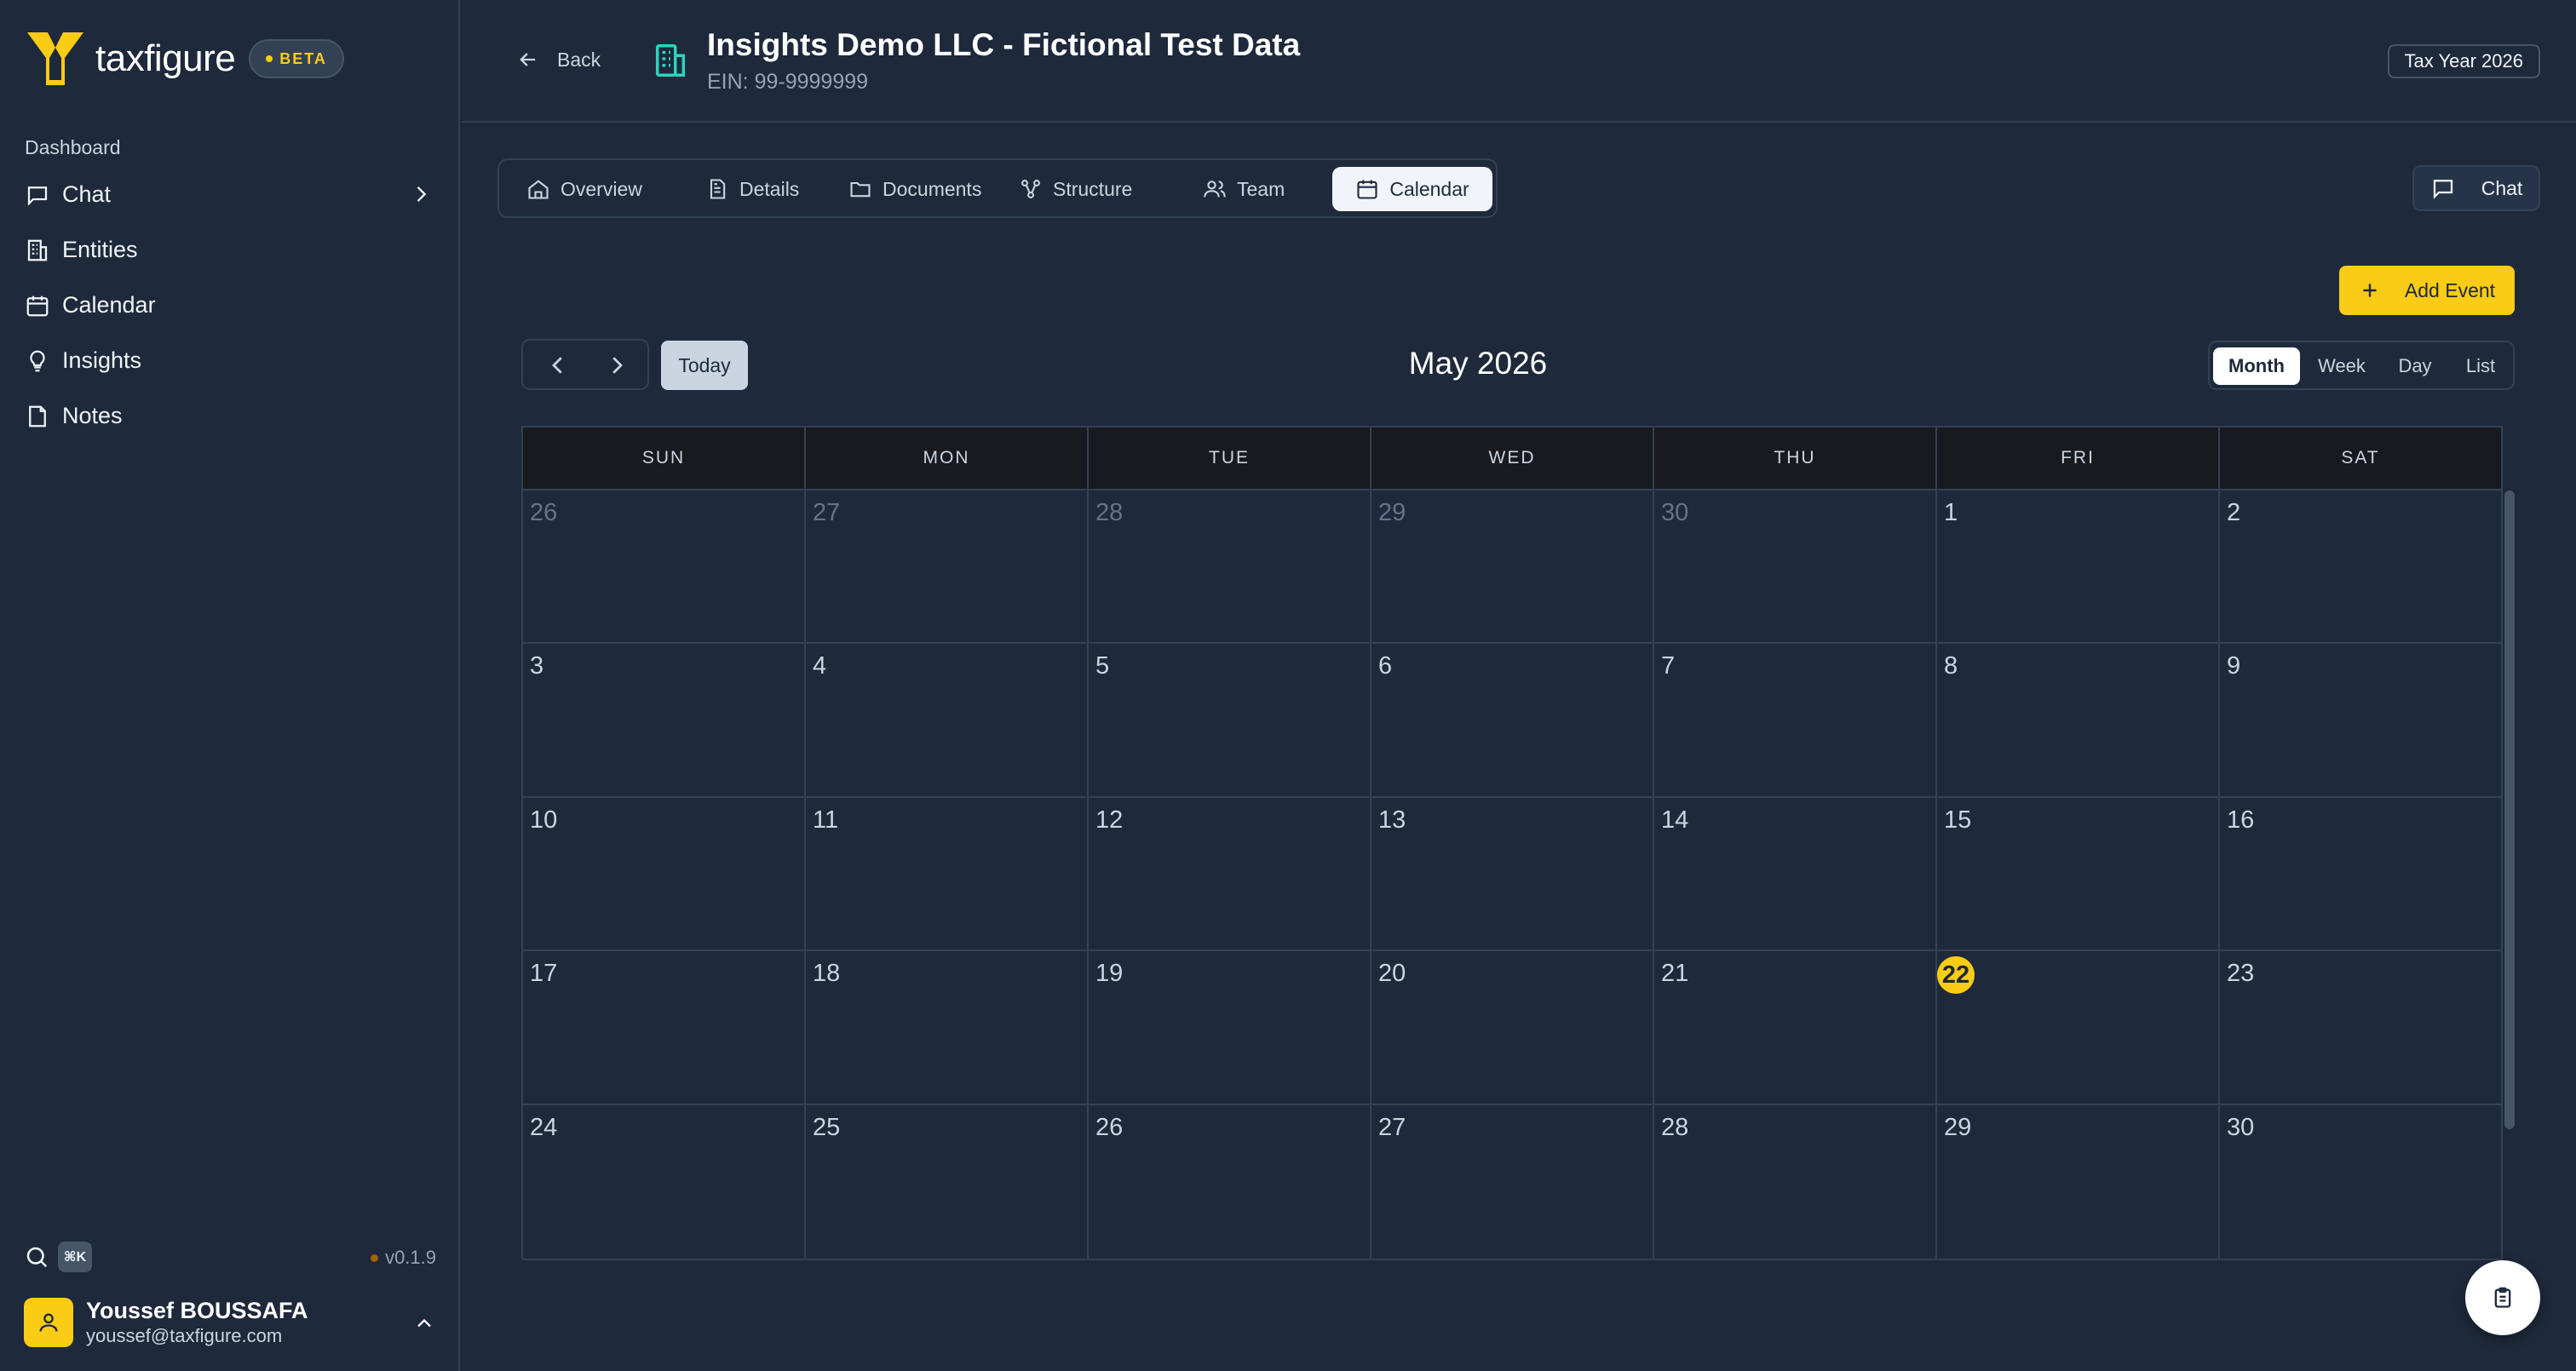 The width and height of the screenshot is (2576, 1371). What do you see at coordinates (404, 1258) in the screenshot?
I see `app-version: v0.1.9` at bounding box center [404, 1258].